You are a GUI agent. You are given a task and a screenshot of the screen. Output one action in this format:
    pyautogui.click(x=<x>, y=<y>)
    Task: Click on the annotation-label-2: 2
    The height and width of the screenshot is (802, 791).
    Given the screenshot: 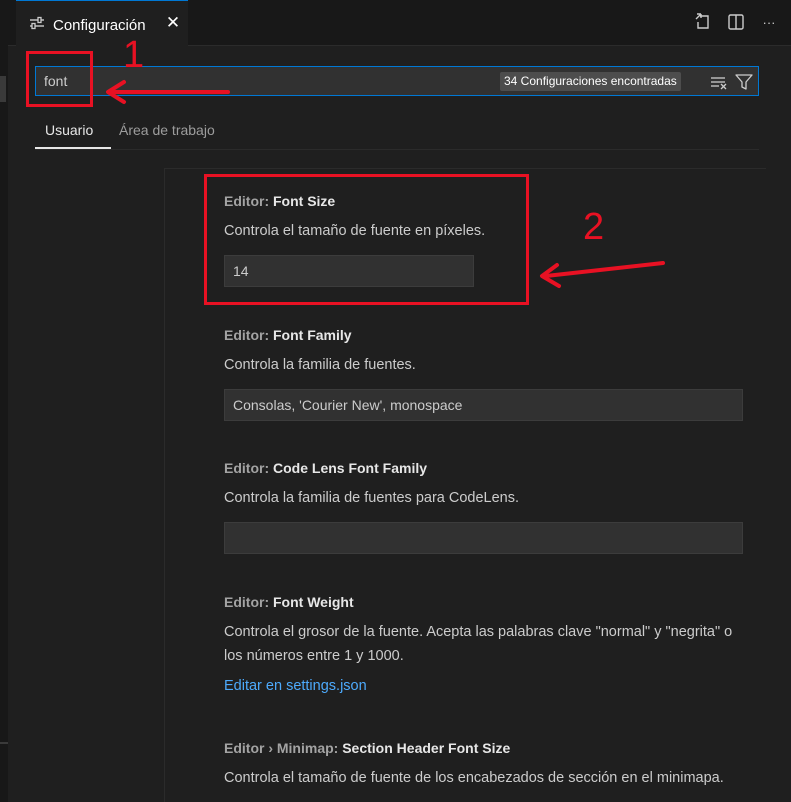 What is the action you would take?
    pyautogui.click(x=594, y=227)
    